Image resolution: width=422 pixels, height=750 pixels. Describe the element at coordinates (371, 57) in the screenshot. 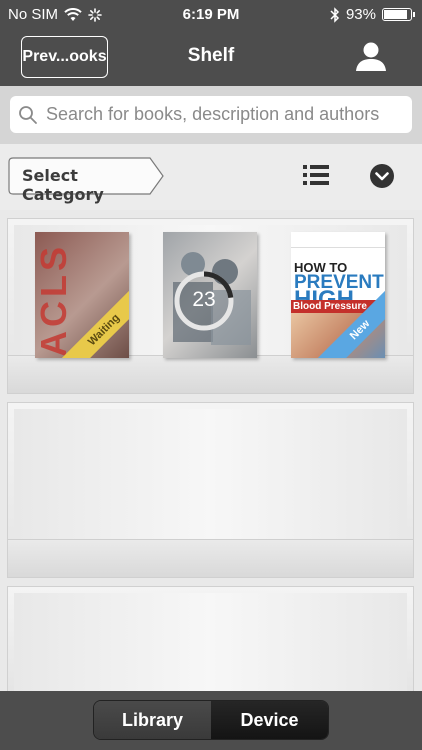

I see `person-icon` at that location.